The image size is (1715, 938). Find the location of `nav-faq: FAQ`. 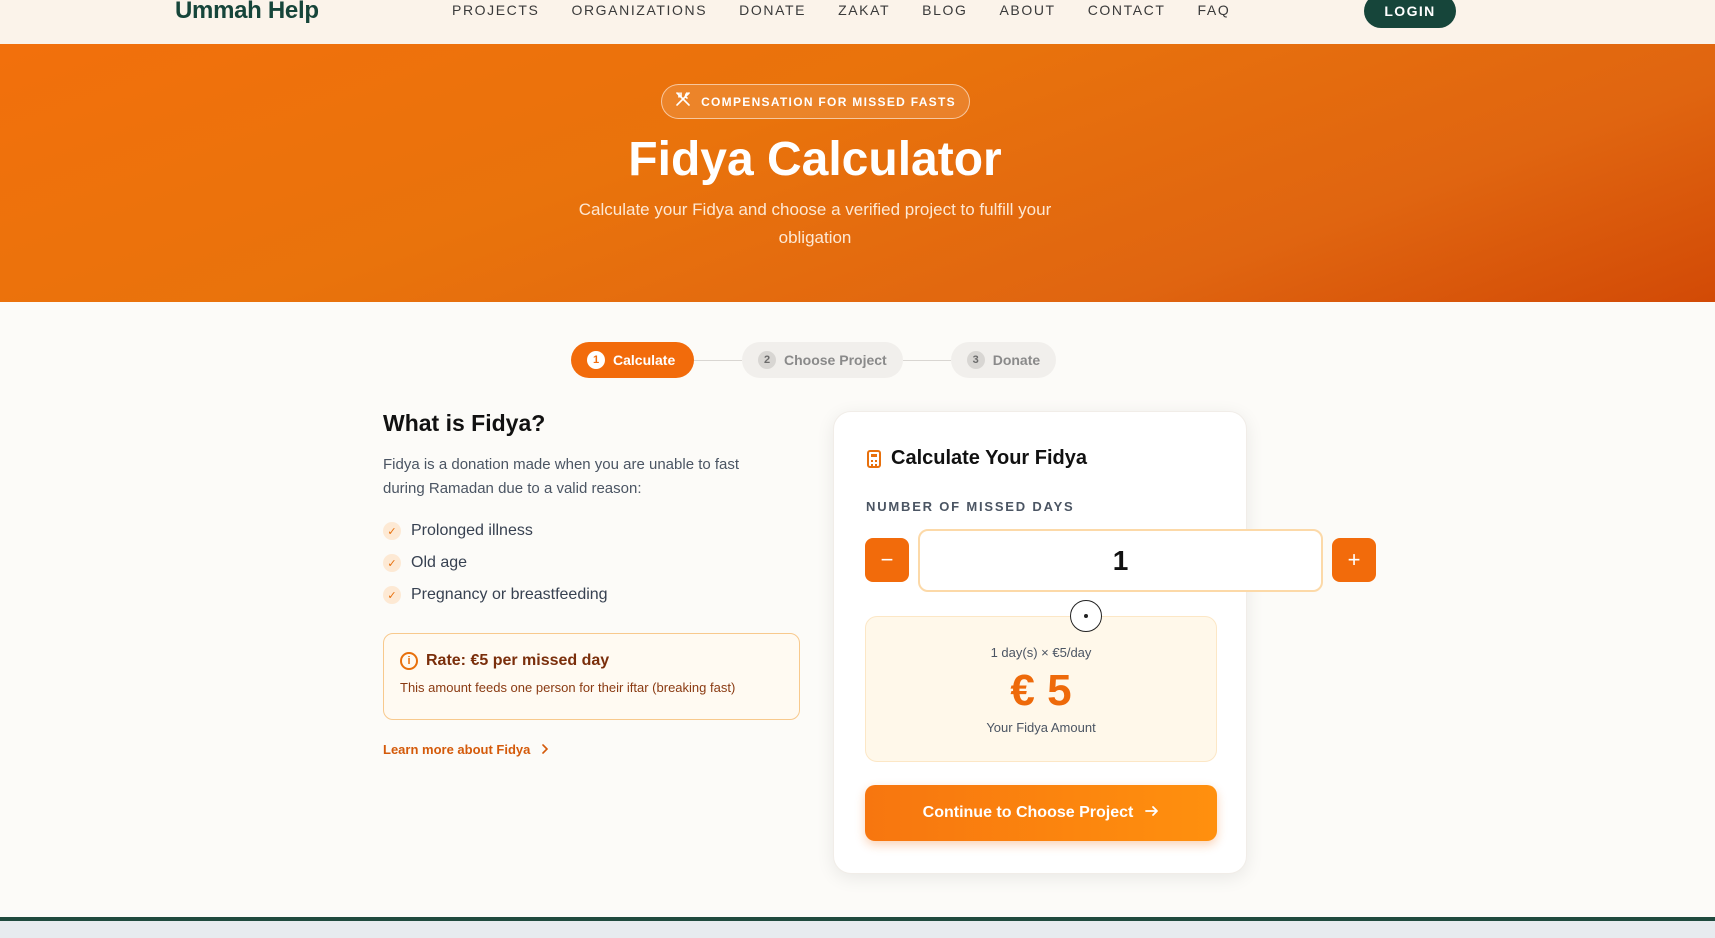

nav-faq: FAQ is located at coordinates (1214, 10).